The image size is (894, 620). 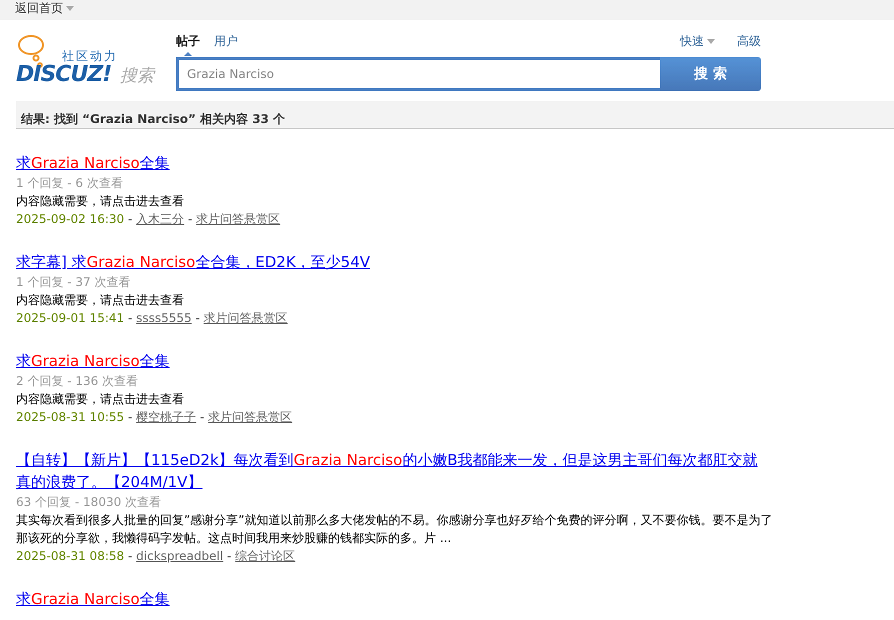 I want to click on search-tab: 帖子, so click(x=188, y=45).